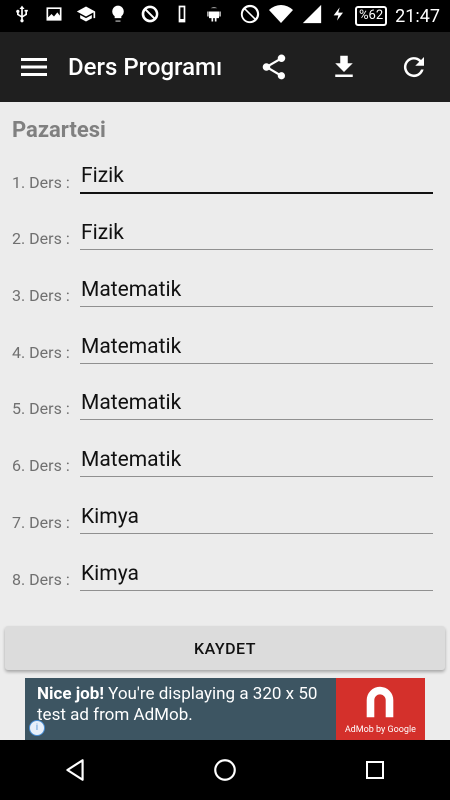 The image size is (450, 800). Describe the element at coordinates (225, 16) in the screenshot. I see `status-bar: %62 21:47` at that location.